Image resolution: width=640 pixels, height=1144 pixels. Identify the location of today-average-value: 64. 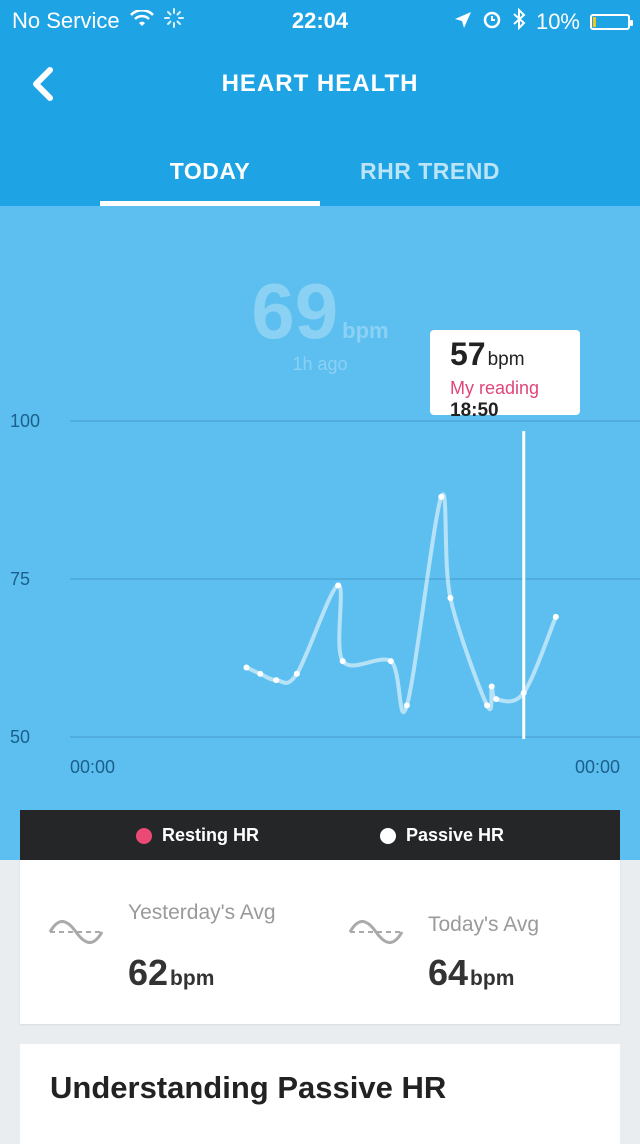
(448, 972).